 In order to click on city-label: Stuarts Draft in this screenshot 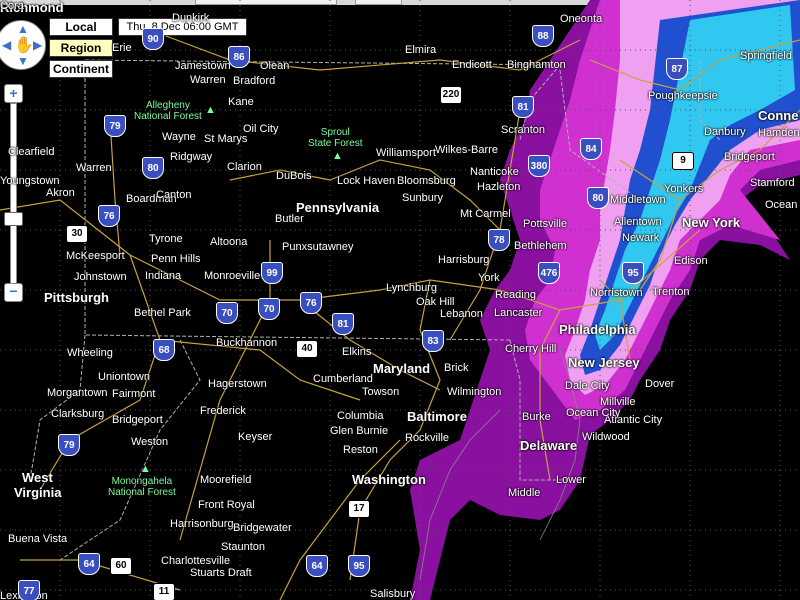, I will do `click(221, 573)`.